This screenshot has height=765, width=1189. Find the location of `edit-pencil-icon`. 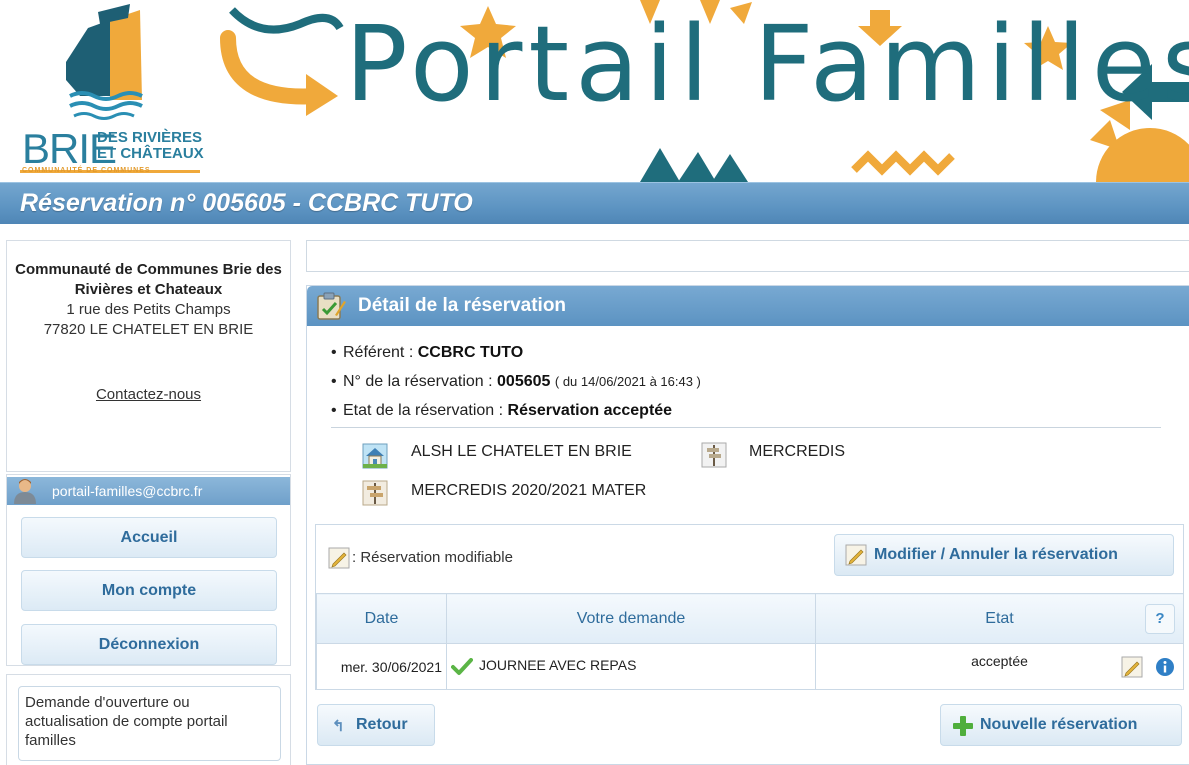

edit-pencil-icon is located at coordinates (1132, 667).